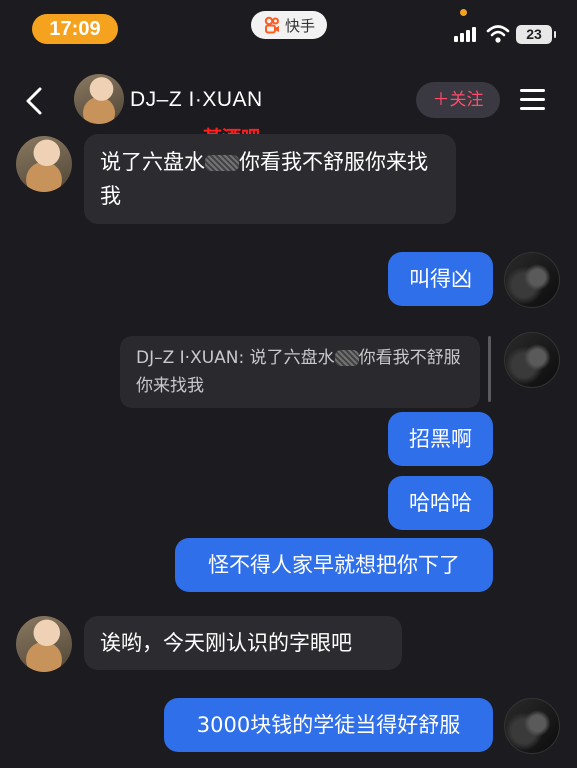 This screenshot has width=577, height=768. Describe the element at coordinates (300, 372) in the screenshot. I see `quoted-message: DJ–Z I·XUAN: 说了六盘水 你看我不舒服你来找我` at that location.